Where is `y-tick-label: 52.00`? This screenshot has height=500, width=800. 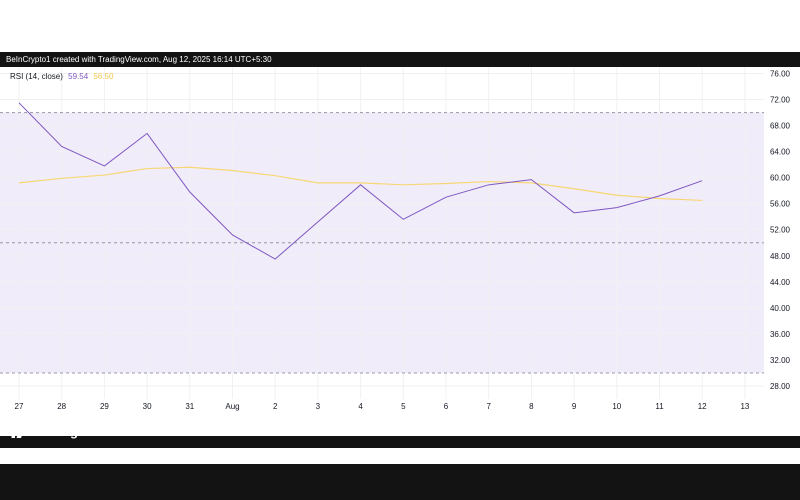 y-tick-label: 52.00 is located at coordinates (780, 230).